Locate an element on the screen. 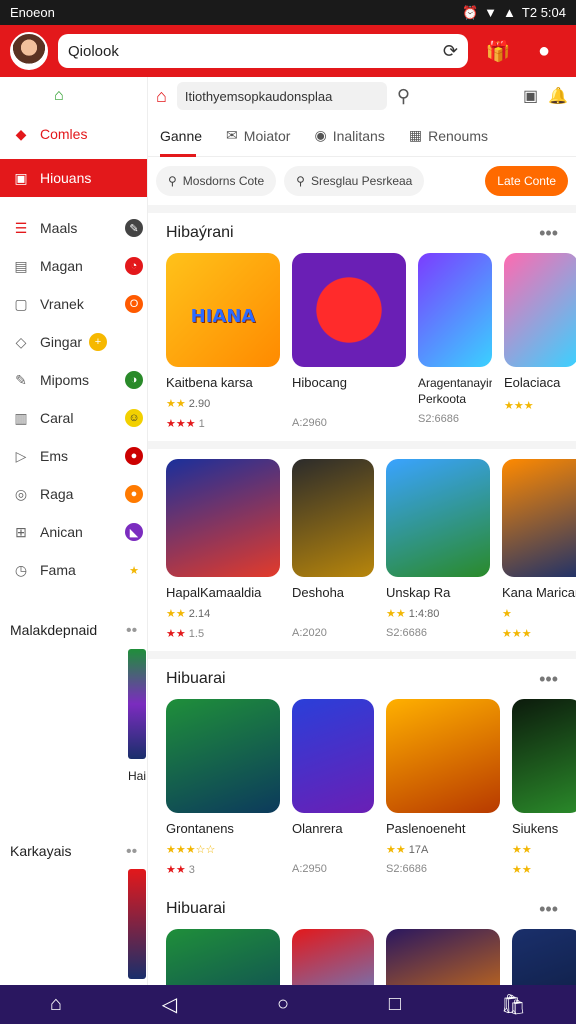  bell-icon: 🔔 is located at coordinates (558, 96).